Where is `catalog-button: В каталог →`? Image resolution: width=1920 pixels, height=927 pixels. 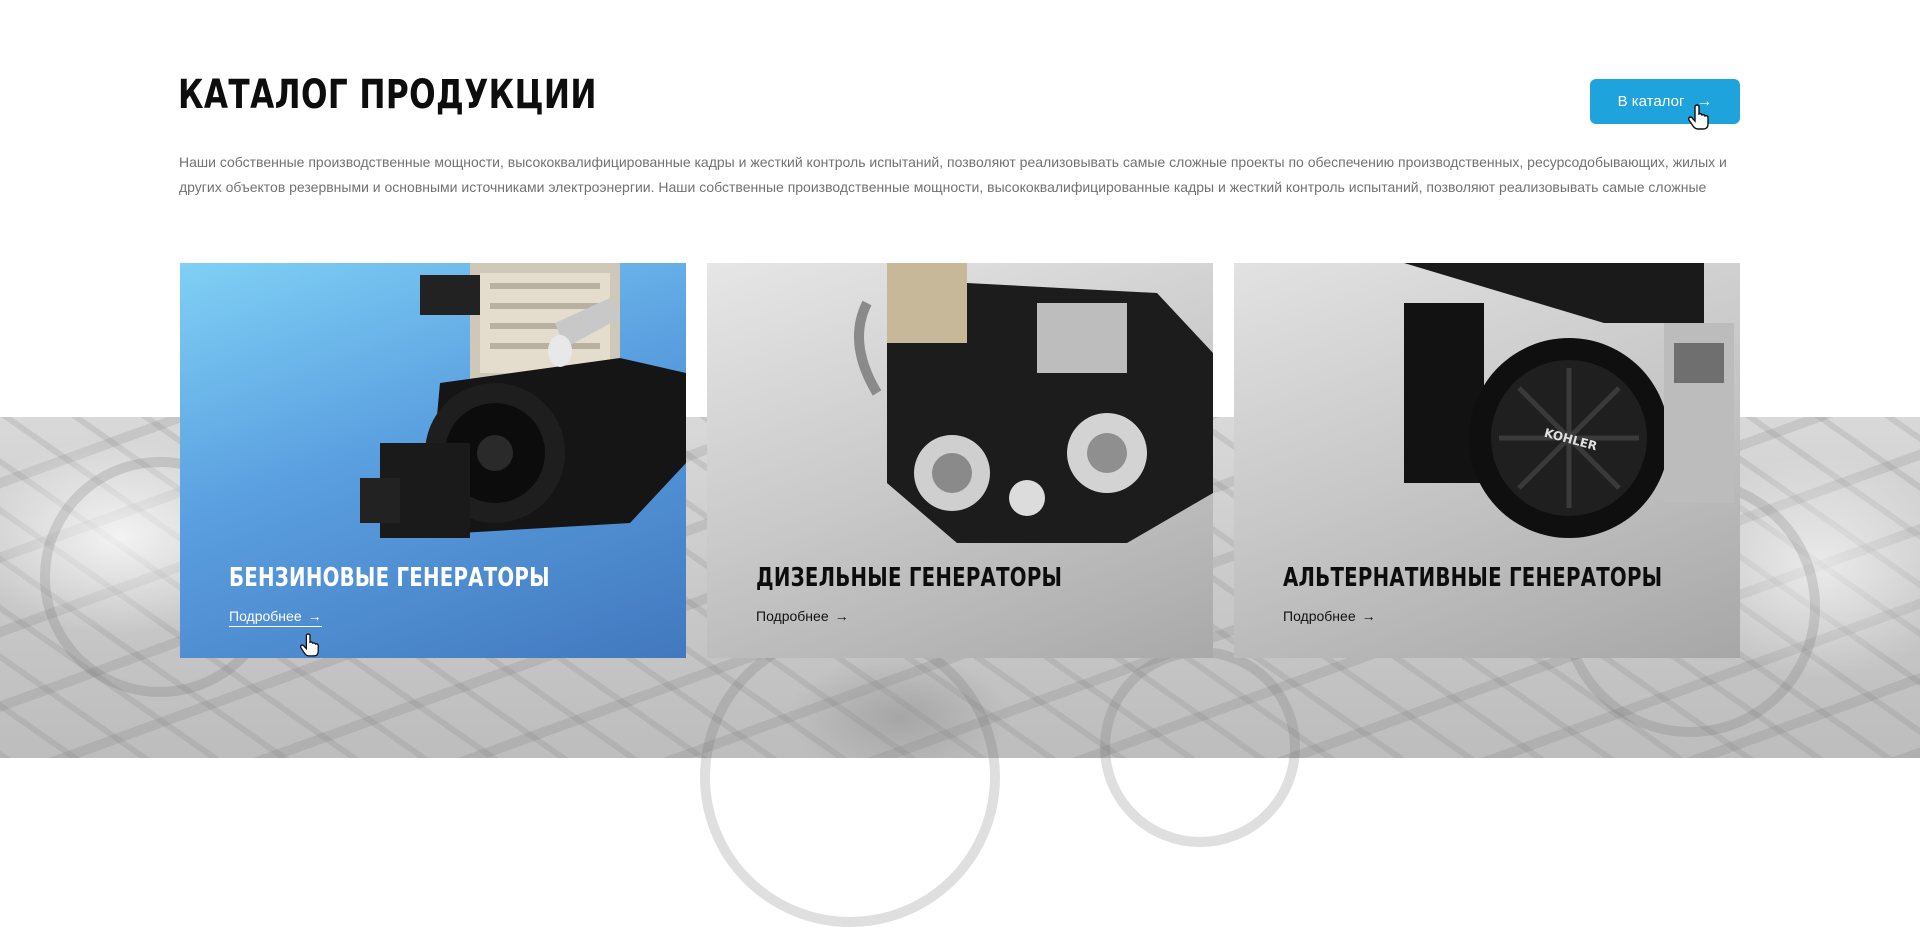 catalog-button: В каталог → is located at coordinates (1665, 101).